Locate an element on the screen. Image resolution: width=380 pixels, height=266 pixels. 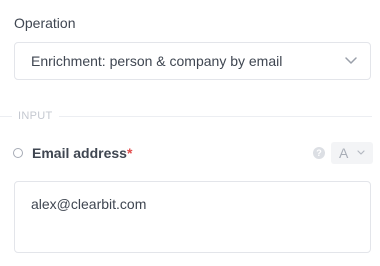
help-icon: ? is located at coordinates (319, 153).